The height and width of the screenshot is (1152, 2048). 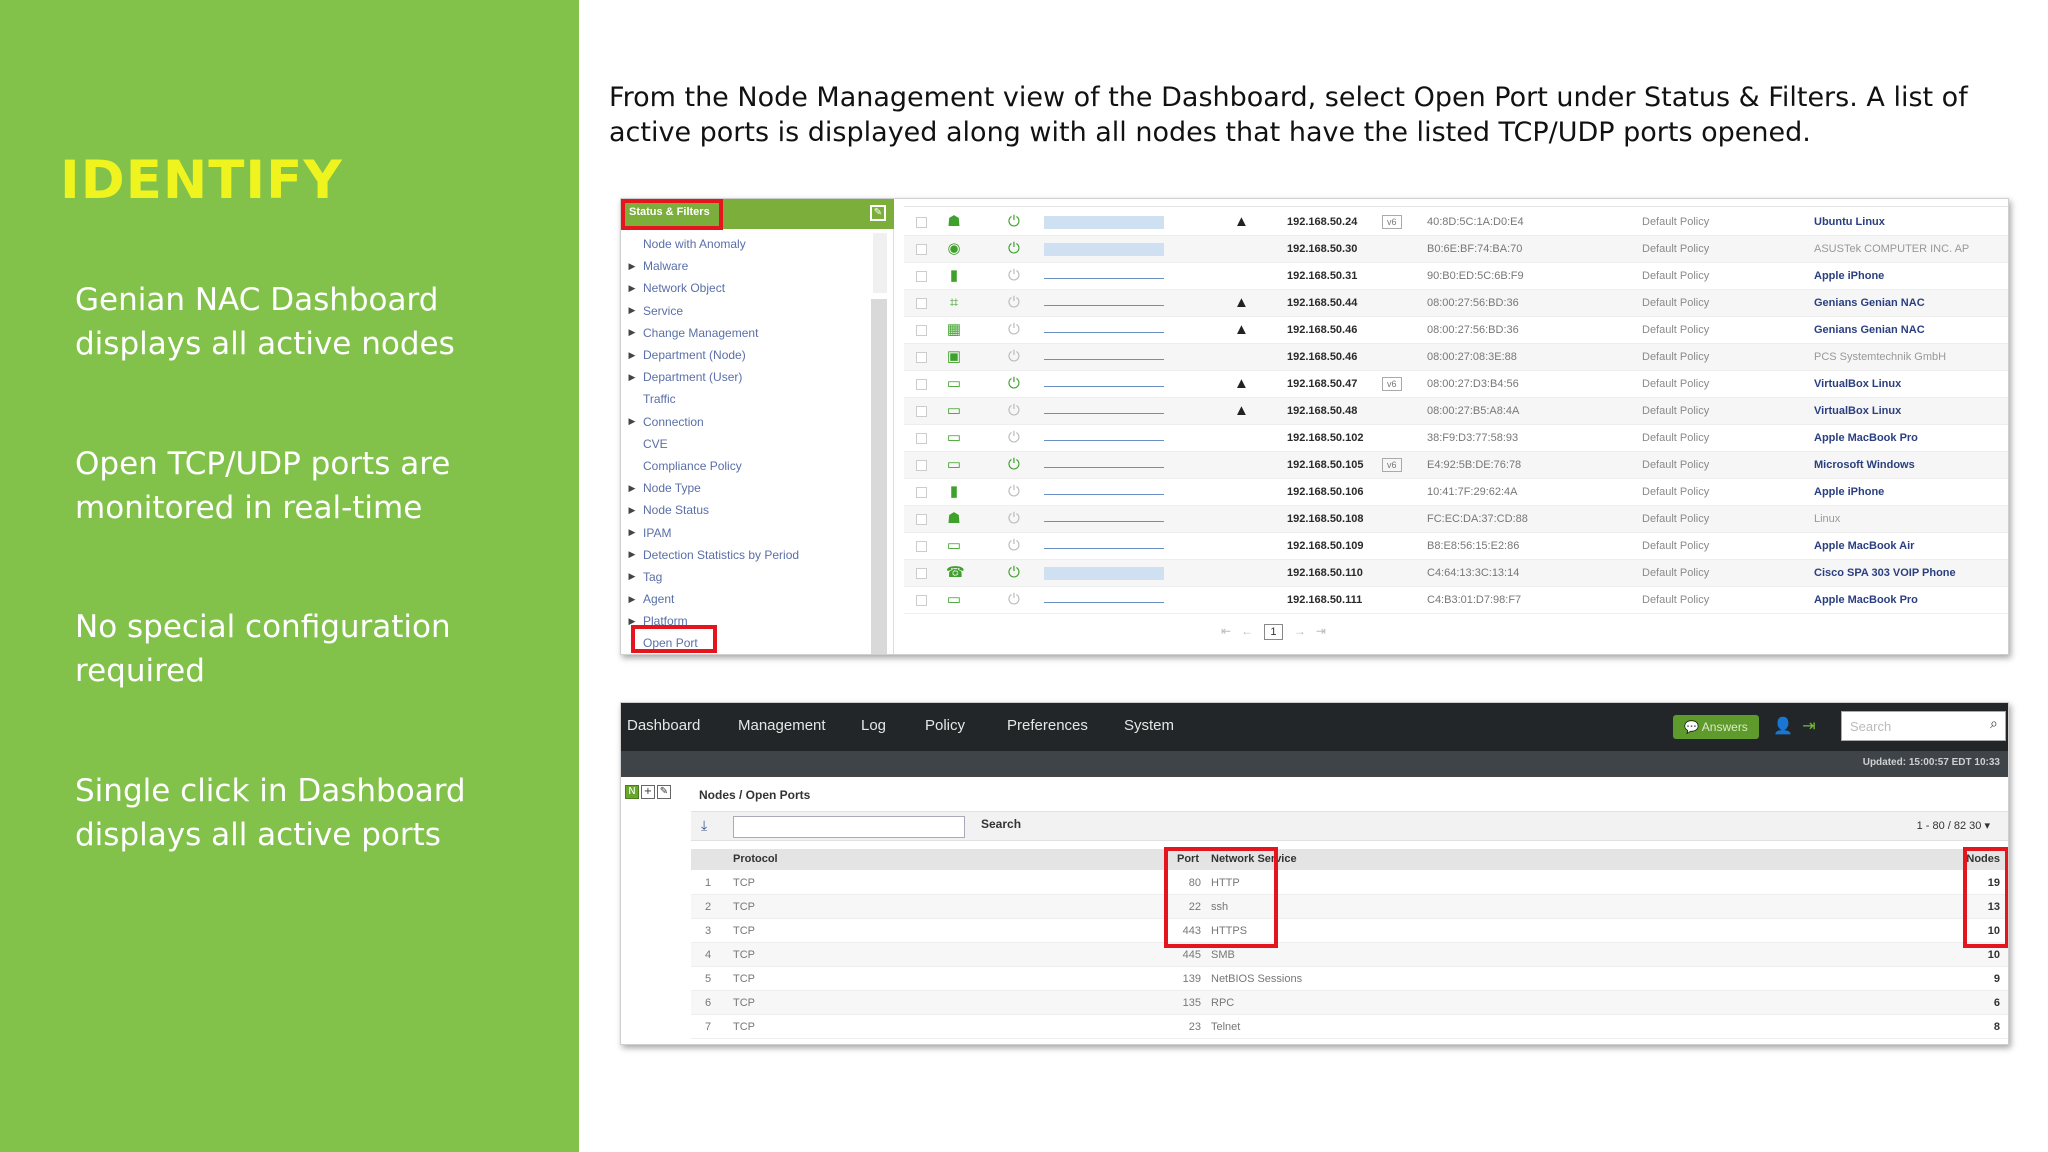 What do you see at coordinates (1349, 883) in the screenshot?
I see `port-row: 1 TCP 80 HTTP 19` at bounding box center [1349, 883].